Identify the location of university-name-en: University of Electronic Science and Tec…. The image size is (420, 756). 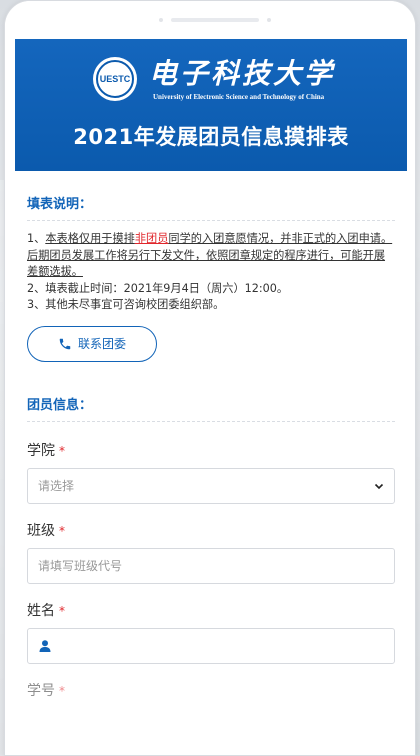
(239, 97).